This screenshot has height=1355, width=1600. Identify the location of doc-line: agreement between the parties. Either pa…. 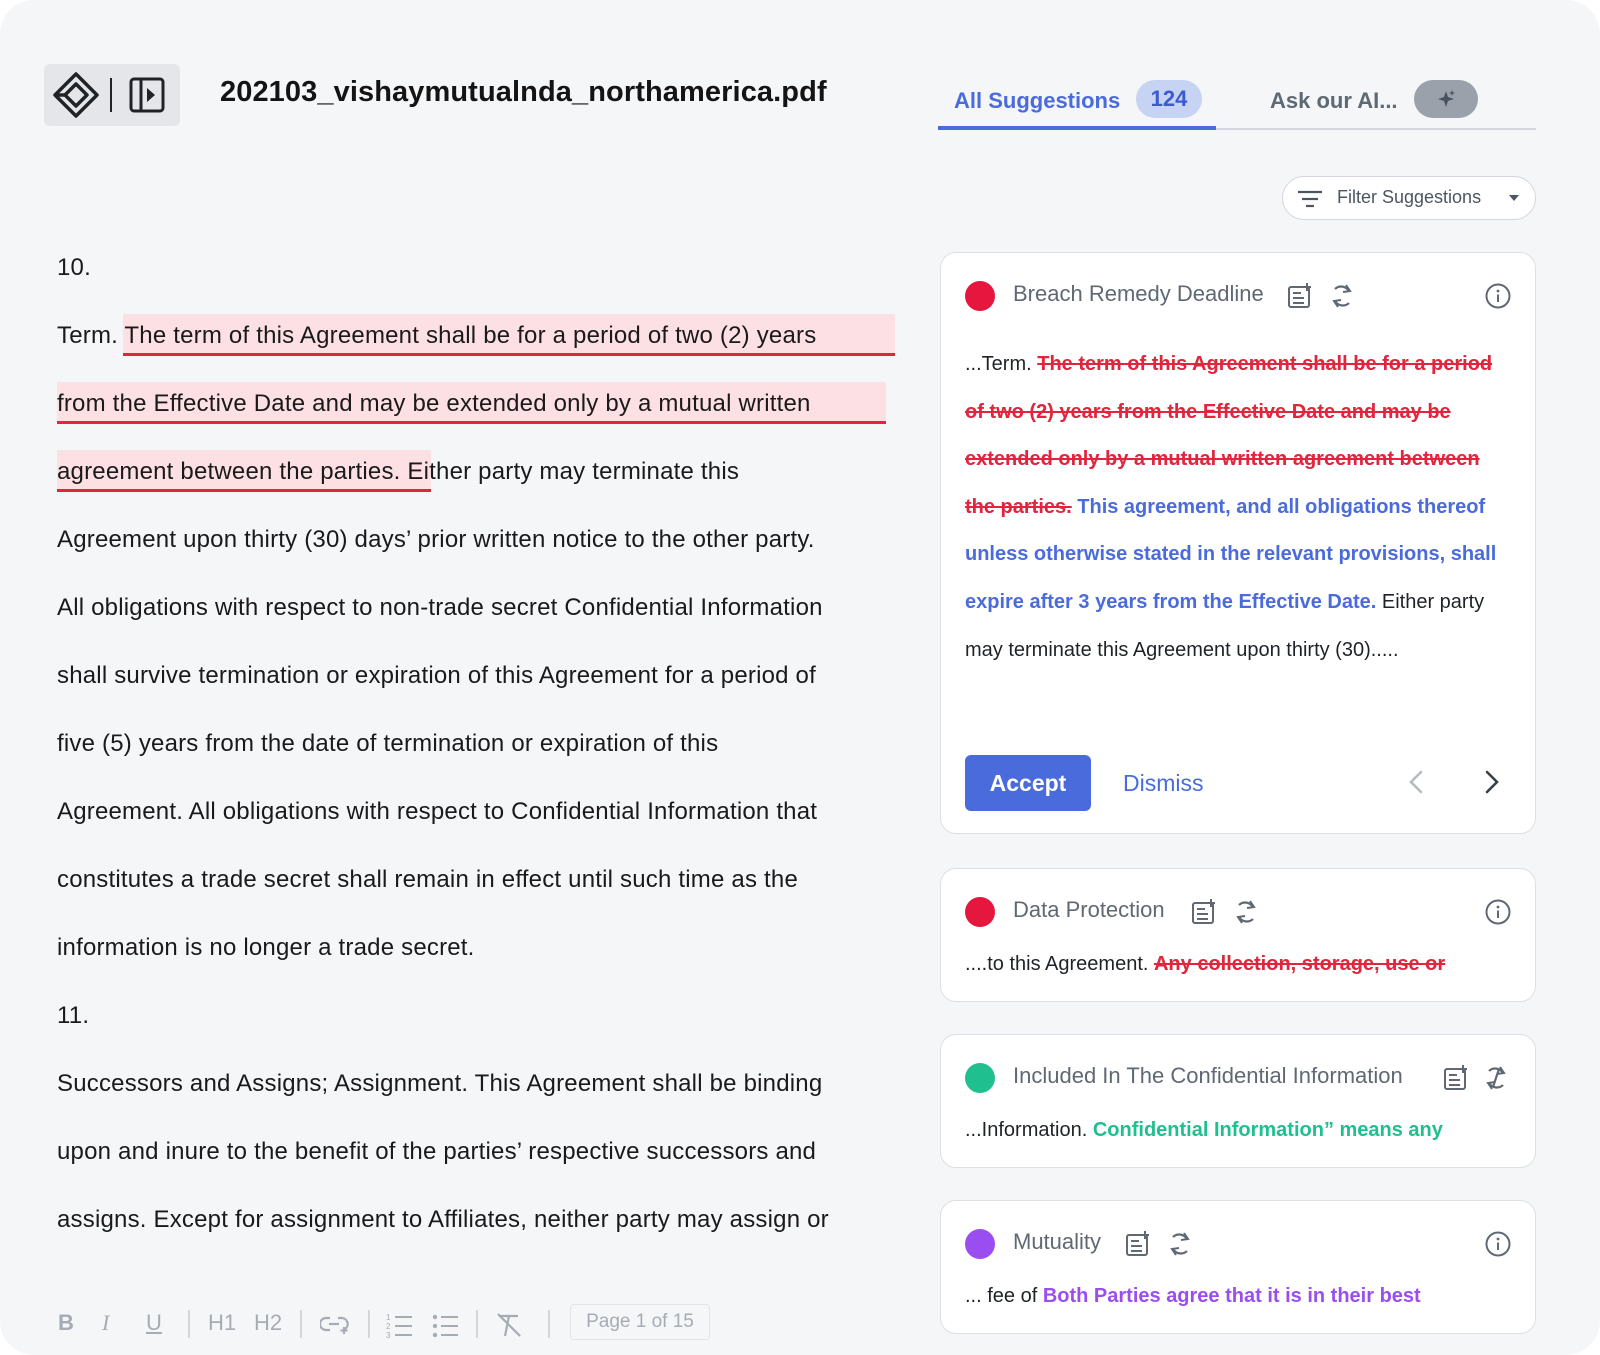
(398, 471).